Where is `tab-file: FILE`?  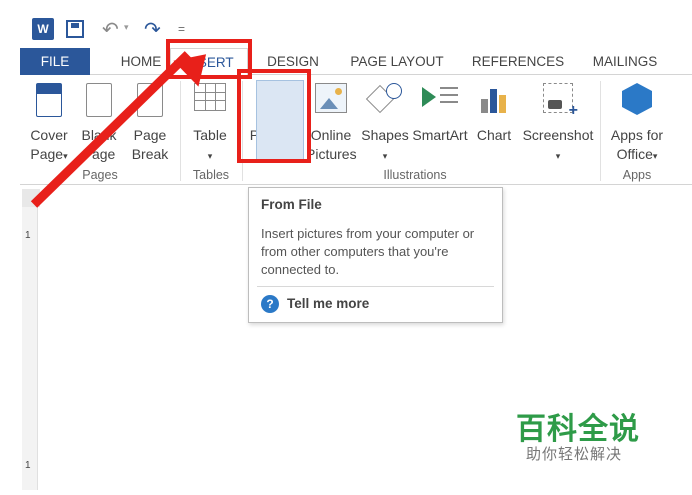
tab-file: FILE is located at coordinates (55, 61).